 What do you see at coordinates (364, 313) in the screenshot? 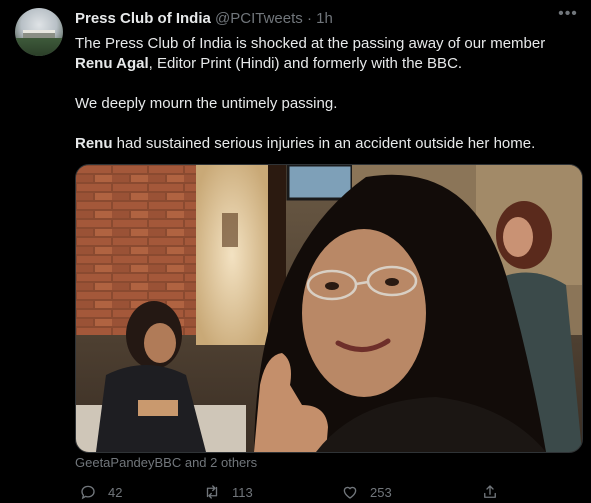
I see `subject-face` at bounding box center [364, 313].